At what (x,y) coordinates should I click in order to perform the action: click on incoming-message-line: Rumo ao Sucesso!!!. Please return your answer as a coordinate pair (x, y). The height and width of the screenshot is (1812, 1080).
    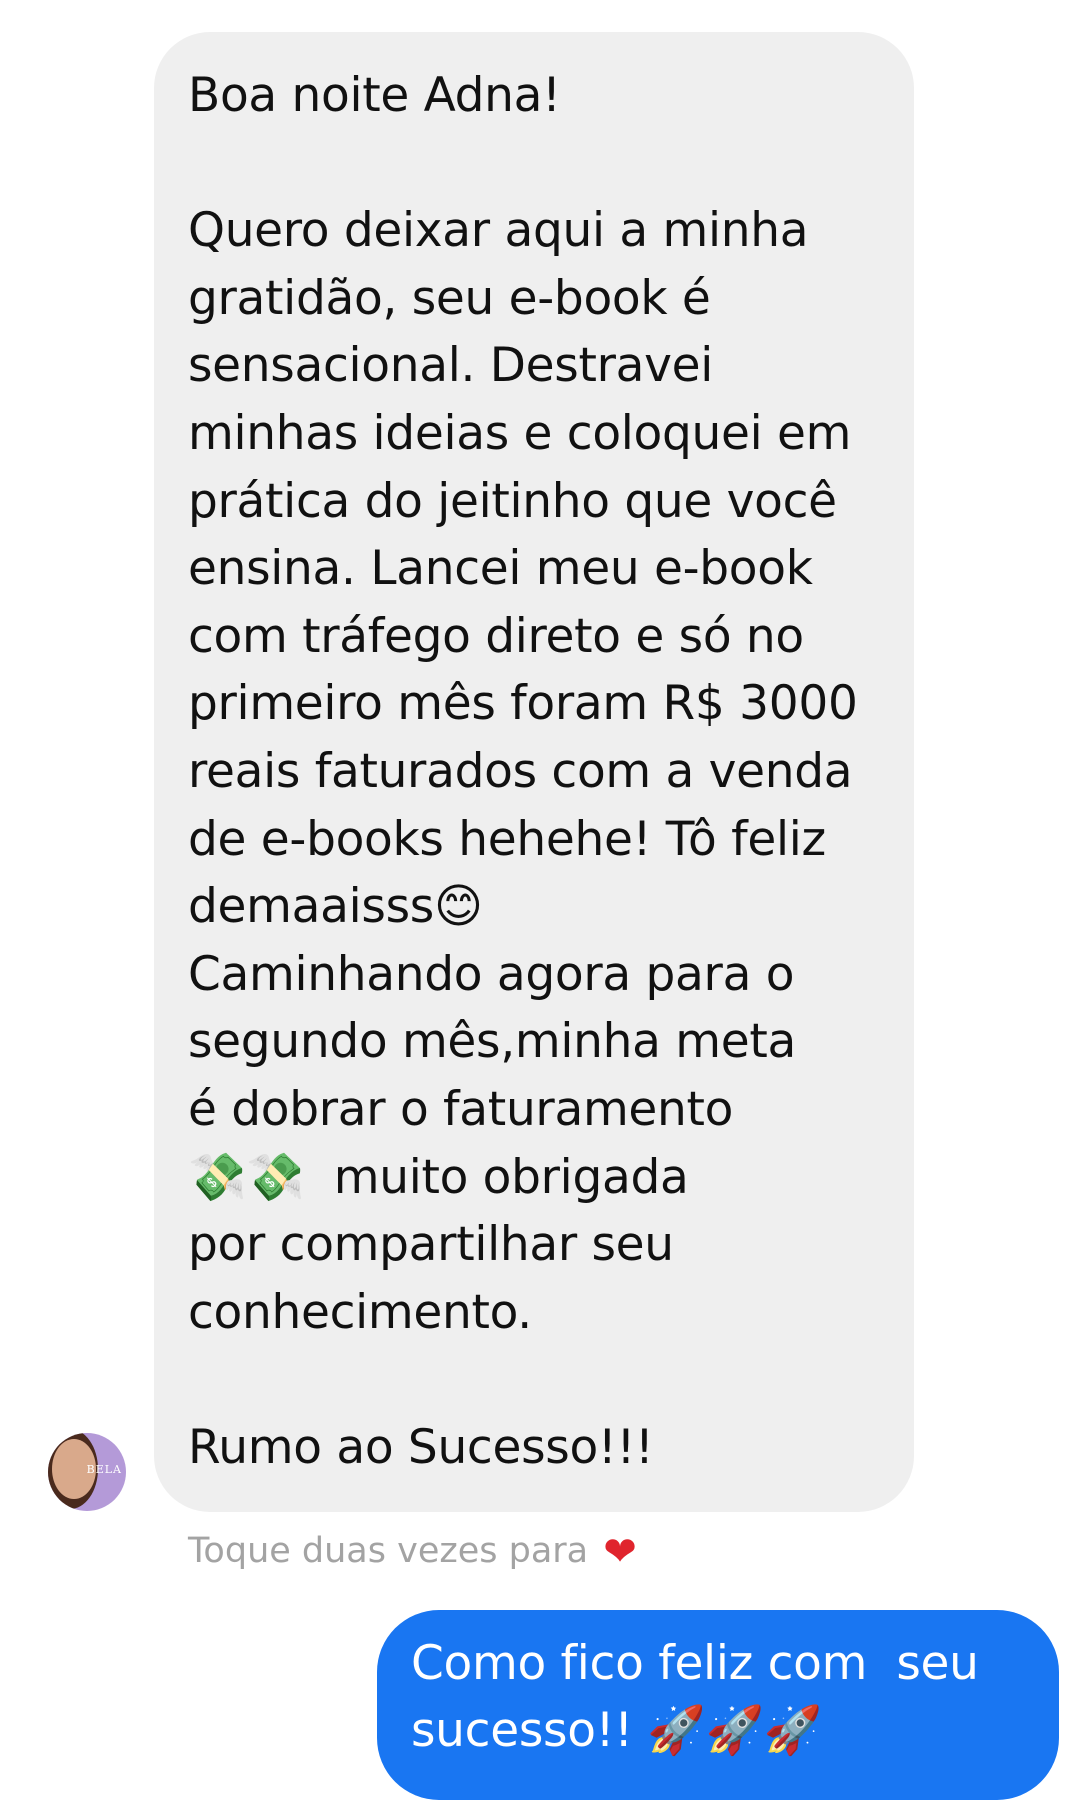
    Looking at the image, I should click on (421, 1447).